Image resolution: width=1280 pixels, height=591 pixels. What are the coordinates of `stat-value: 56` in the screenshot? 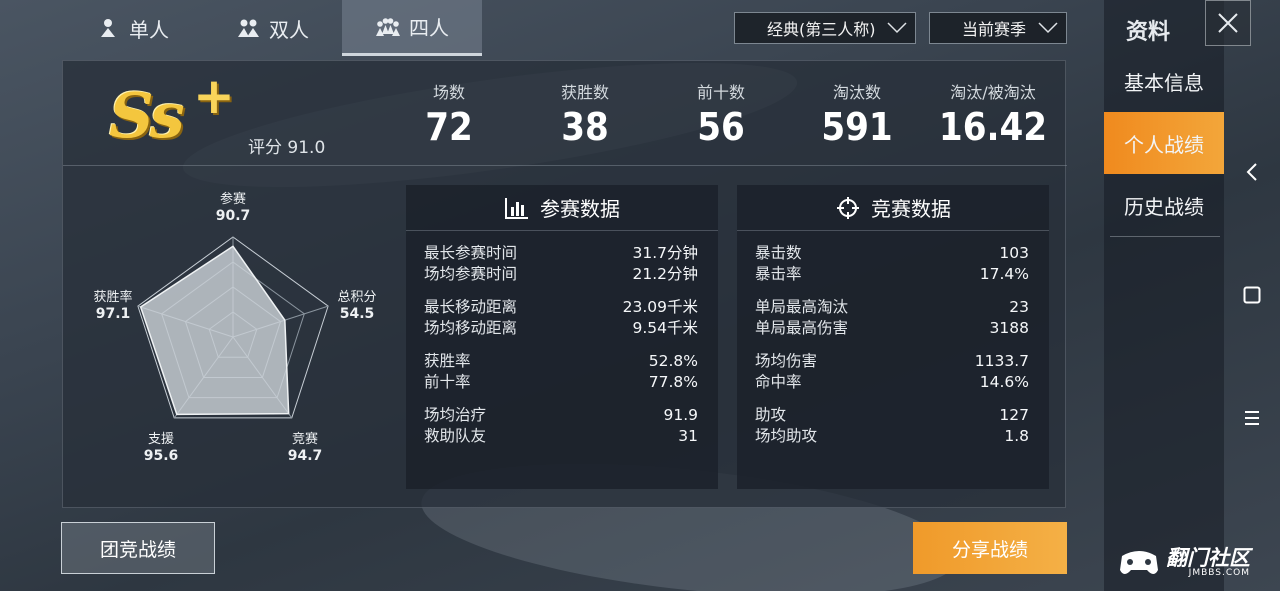 It's located at (721, 127).